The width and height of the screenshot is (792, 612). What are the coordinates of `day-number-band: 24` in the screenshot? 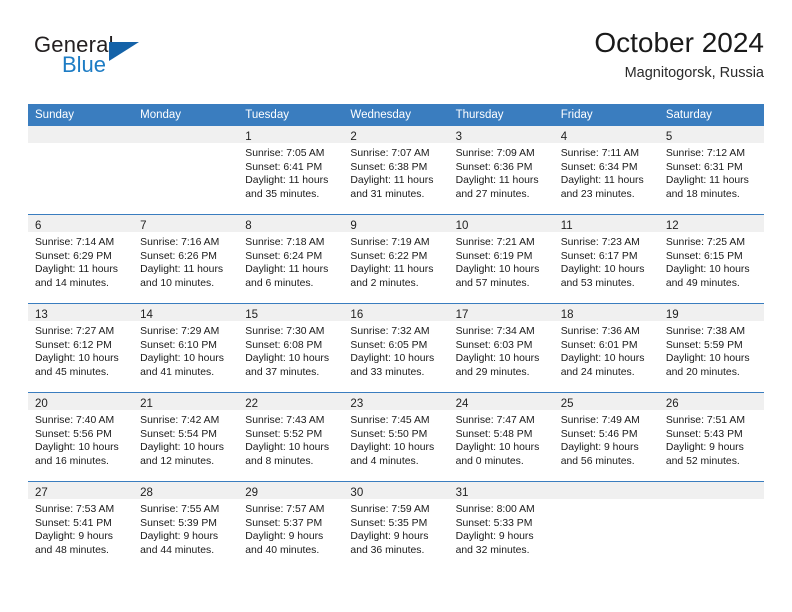 It's located at (501, 401).